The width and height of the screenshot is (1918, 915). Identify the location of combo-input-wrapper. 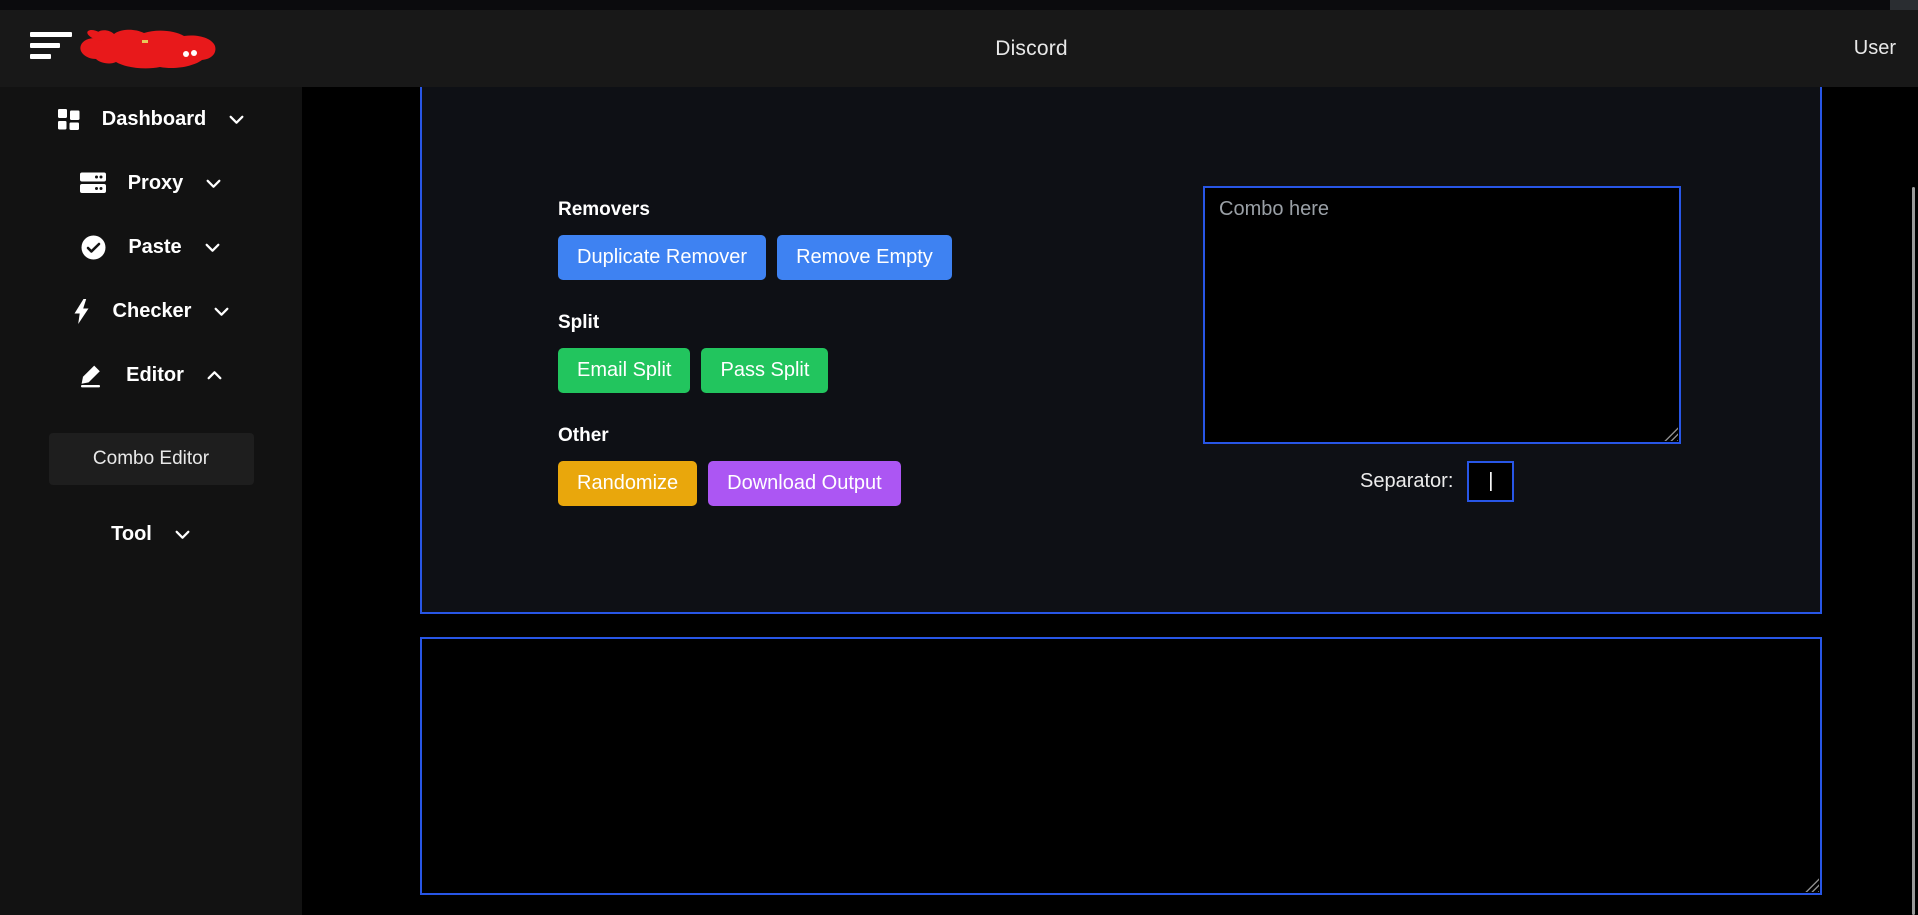
(1442, 315).